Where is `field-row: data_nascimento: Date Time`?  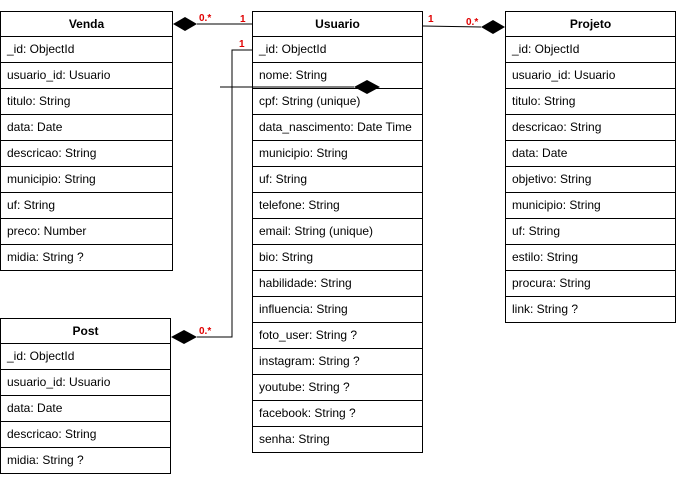
field-row: data_nascimento: Date Time is located at coordinates (337, 128).